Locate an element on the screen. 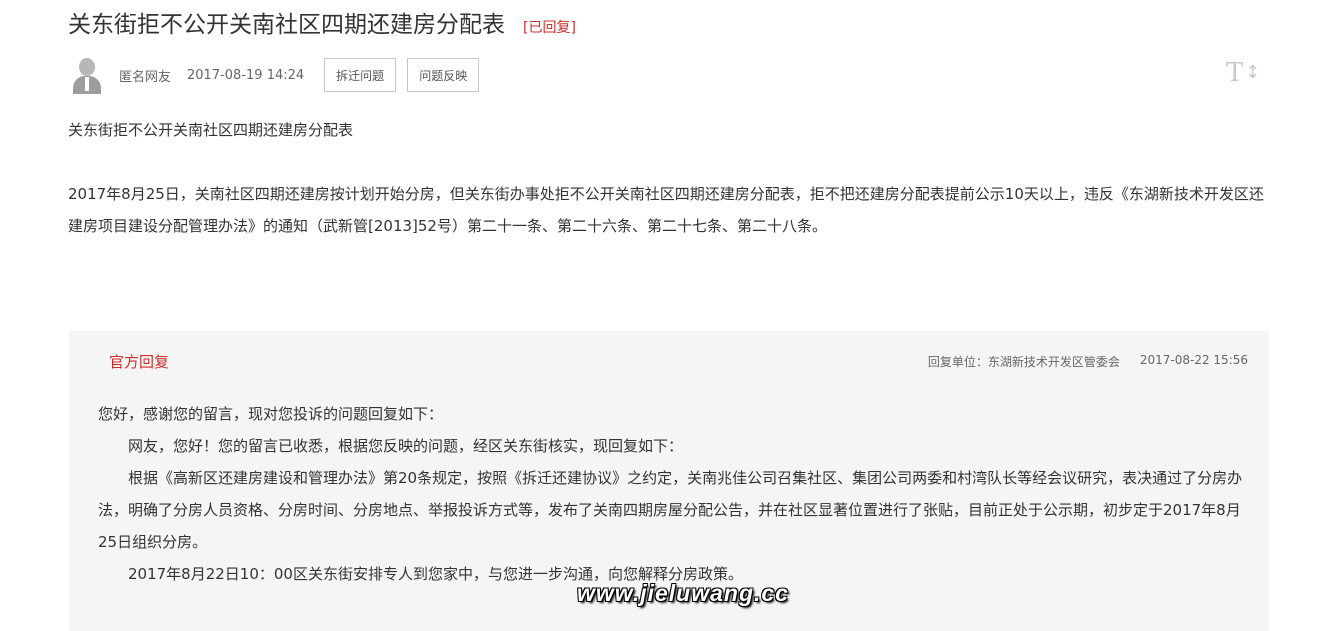 Image resolution: width=1339 pixels, height=631 pixels. post-date: 2017-08-19 14:24 is located at coordinates (246, 75).